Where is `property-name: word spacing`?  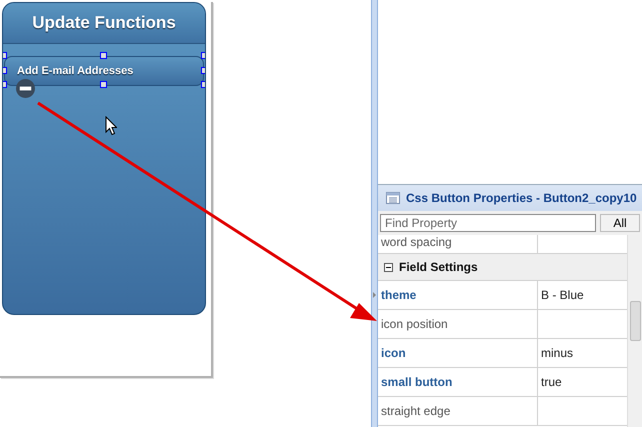 property-name: word spacing is located at coordinates (416, 242).